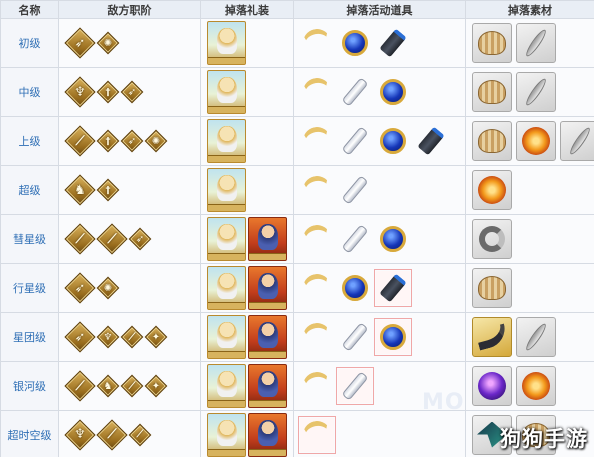  Describe the element at coordinates (29, 43) in the screenshot. I see `quest-level-name: 初级` at that location.